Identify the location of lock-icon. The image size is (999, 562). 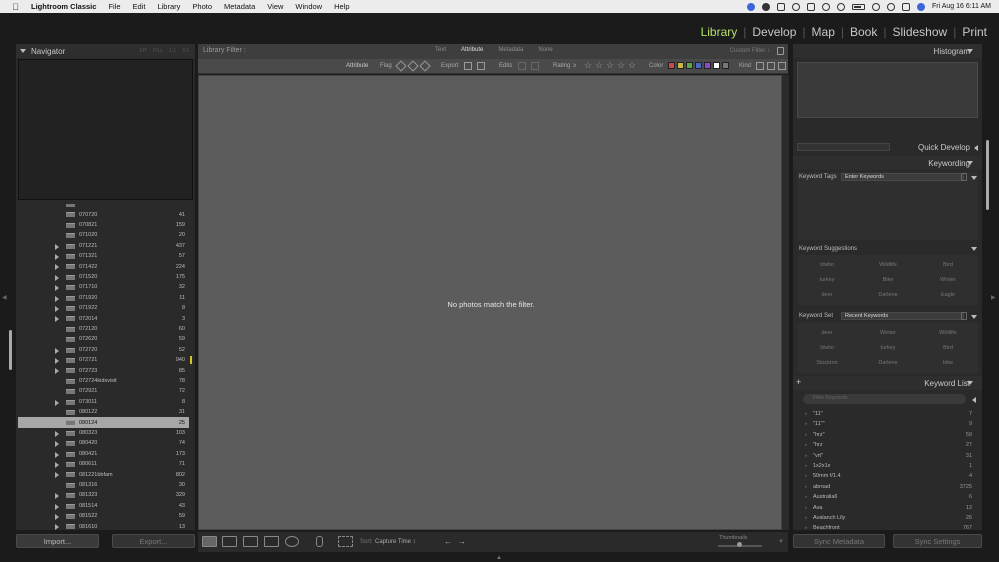
(780, 51).